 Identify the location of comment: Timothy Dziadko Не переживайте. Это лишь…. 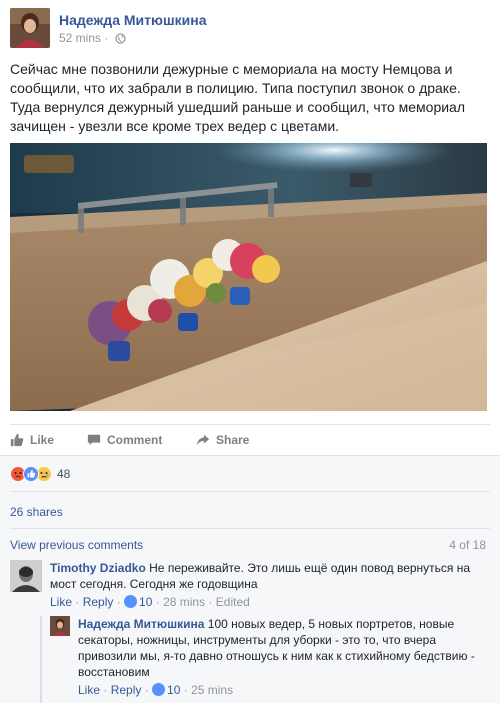
(250, 586).